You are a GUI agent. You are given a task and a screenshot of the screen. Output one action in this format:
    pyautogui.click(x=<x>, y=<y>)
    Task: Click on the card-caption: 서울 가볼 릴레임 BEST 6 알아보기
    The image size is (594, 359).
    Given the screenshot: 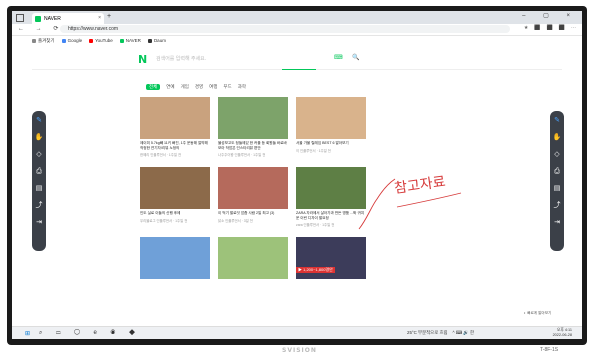 What is the action you would take?
    pyautogui.click(x=331, y=143)
    